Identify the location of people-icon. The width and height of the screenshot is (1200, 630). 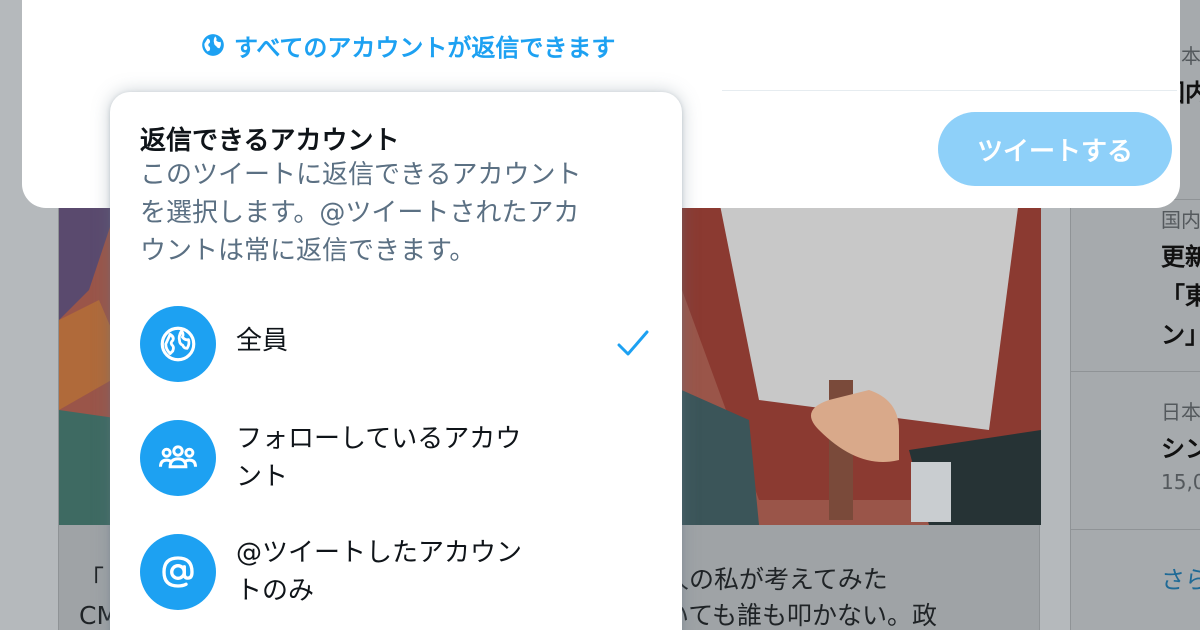
(178, 457).